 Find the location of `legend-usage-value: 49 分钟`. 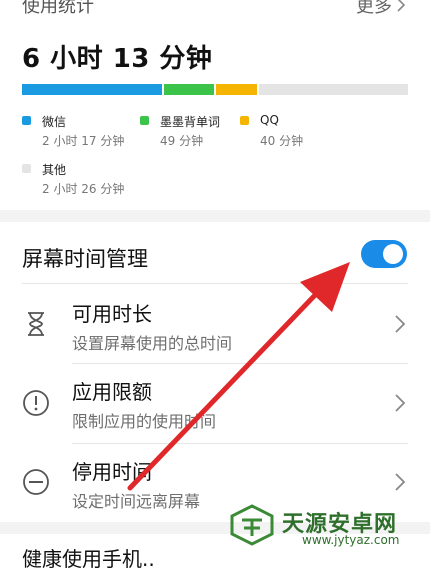

legend-usage-value: 49 分钟 is located at coordinates (182, 141).